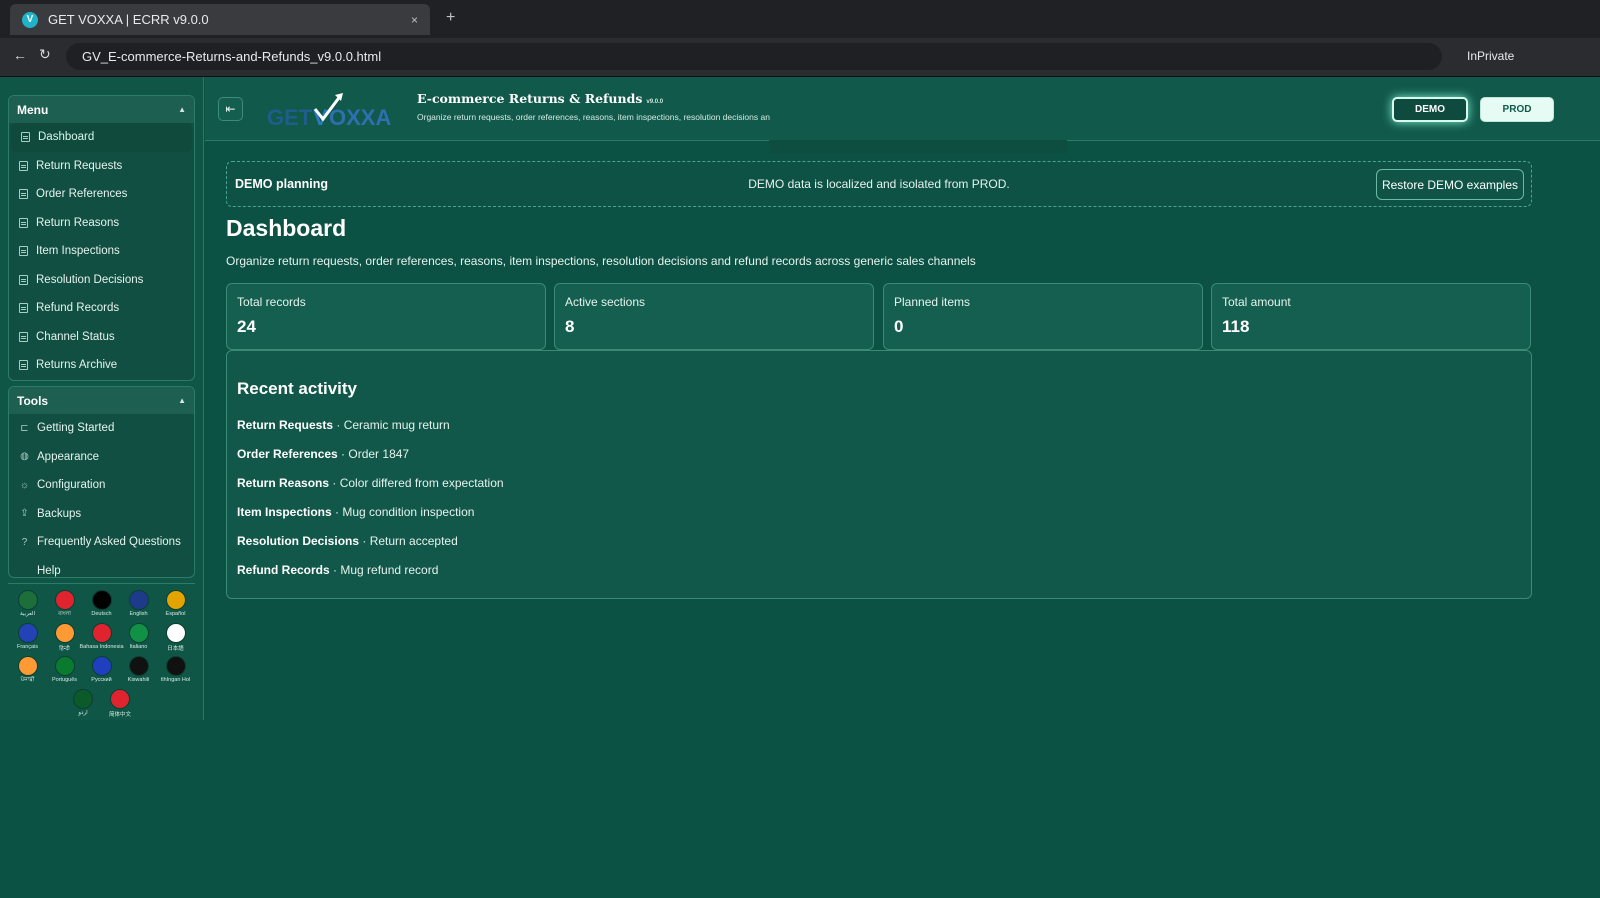  What do you see at coordinates (323, 454) in the screenshot?
I see `activity-item: Order References · Order 1847` at bounding box center [323, 454].